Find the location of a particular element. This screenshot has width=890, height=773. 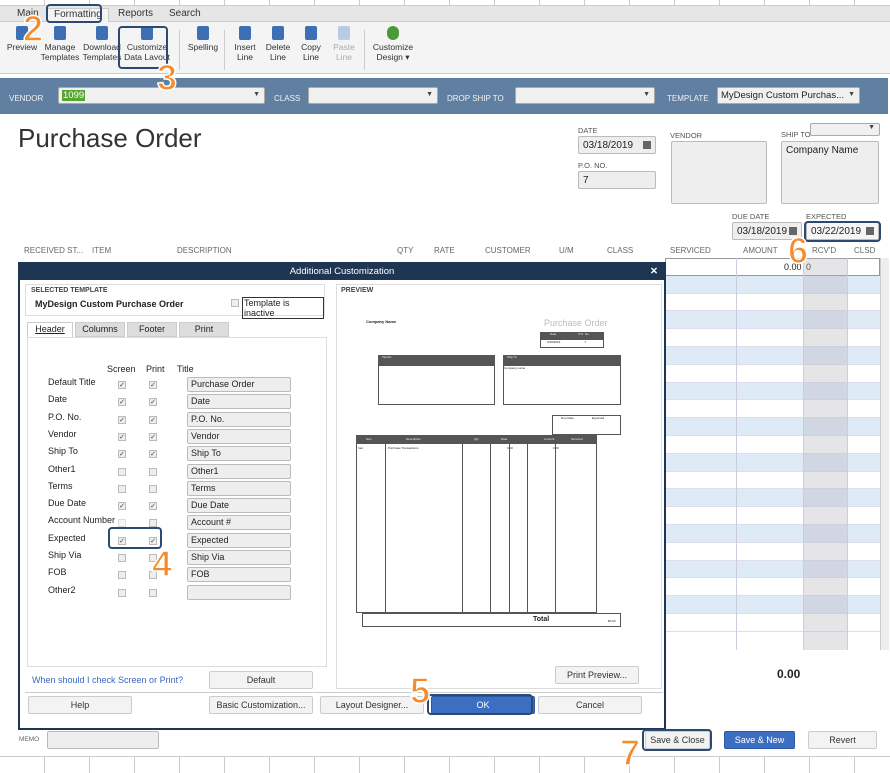

col-rate: RATE is located at coordinates (444, 250).